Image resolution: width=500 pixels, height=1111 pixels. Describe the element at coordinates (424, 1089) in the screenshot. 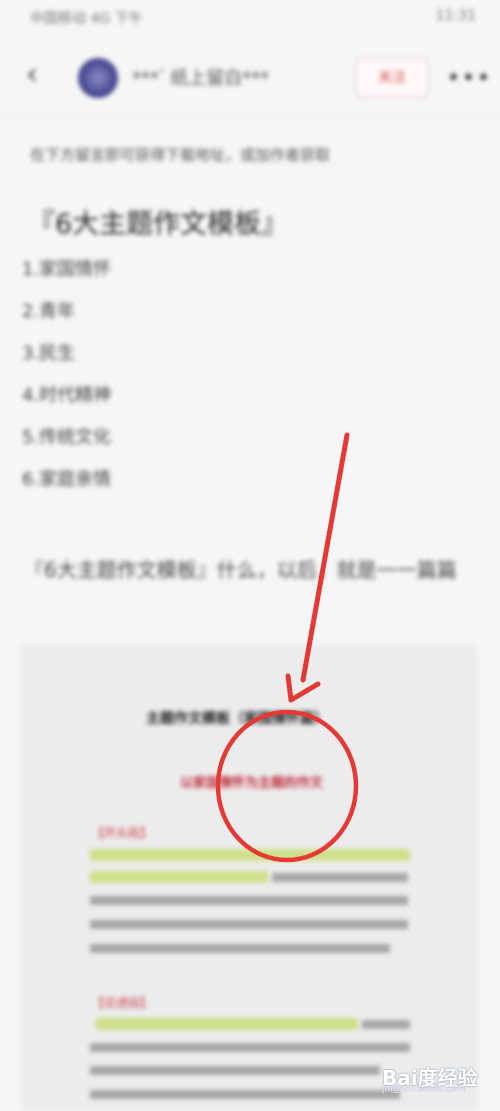

I see `watermark-subtext: jingyan.baidu.com` at that location.